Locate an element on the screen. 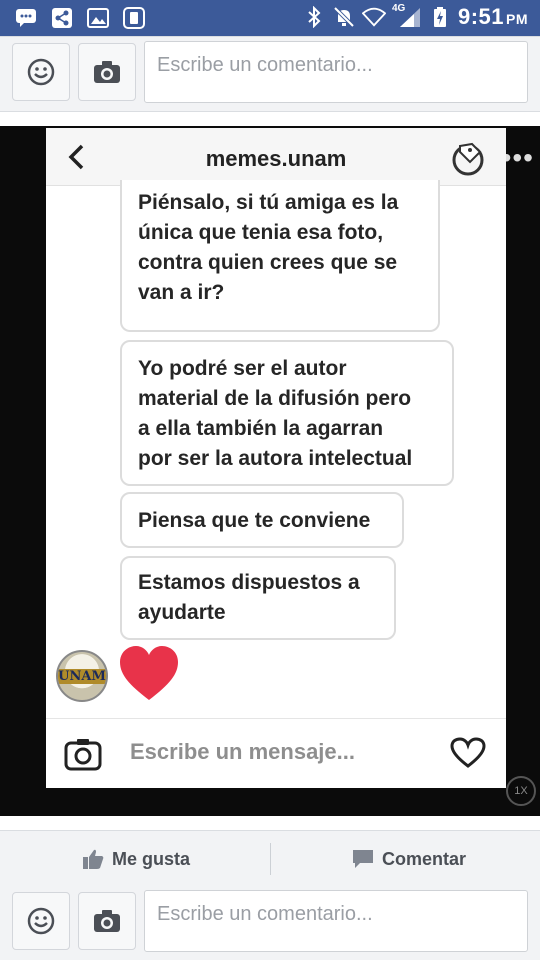  heart-reaction-icon is located at coordinates (149, 673).